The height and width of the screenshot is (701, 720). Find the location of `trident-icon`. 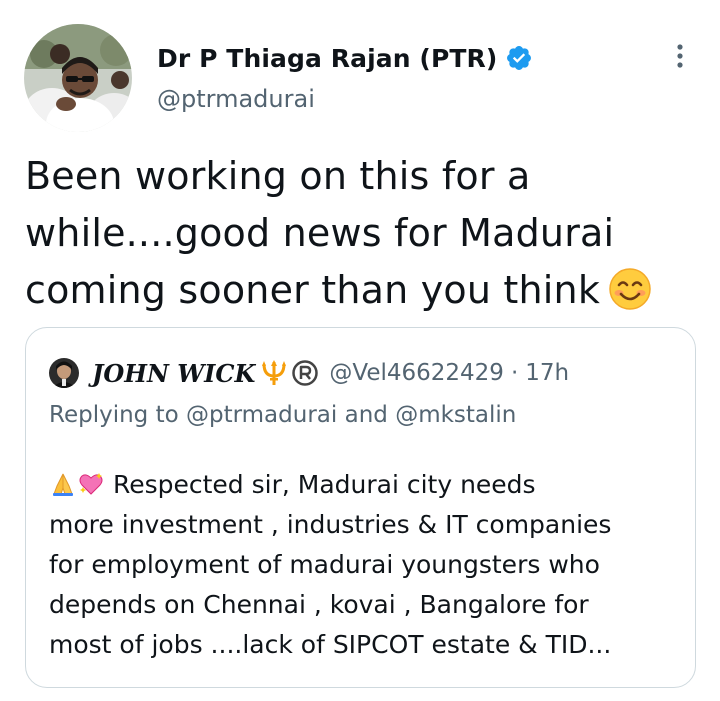

trident-icon is located at coordinates (274, 372).